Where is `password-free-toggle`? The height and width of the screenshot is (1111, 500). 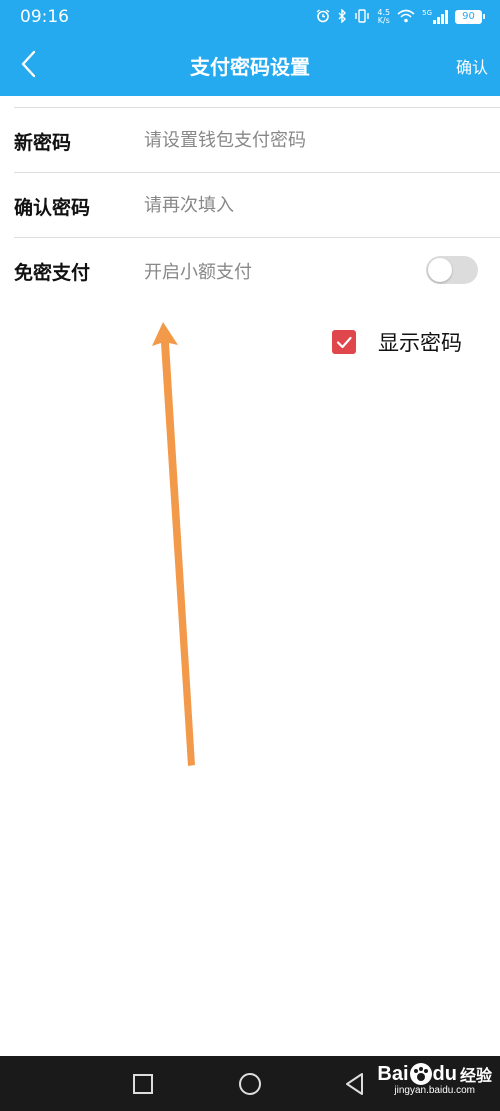 password-free-toggle is located at coordinates (452, 270).